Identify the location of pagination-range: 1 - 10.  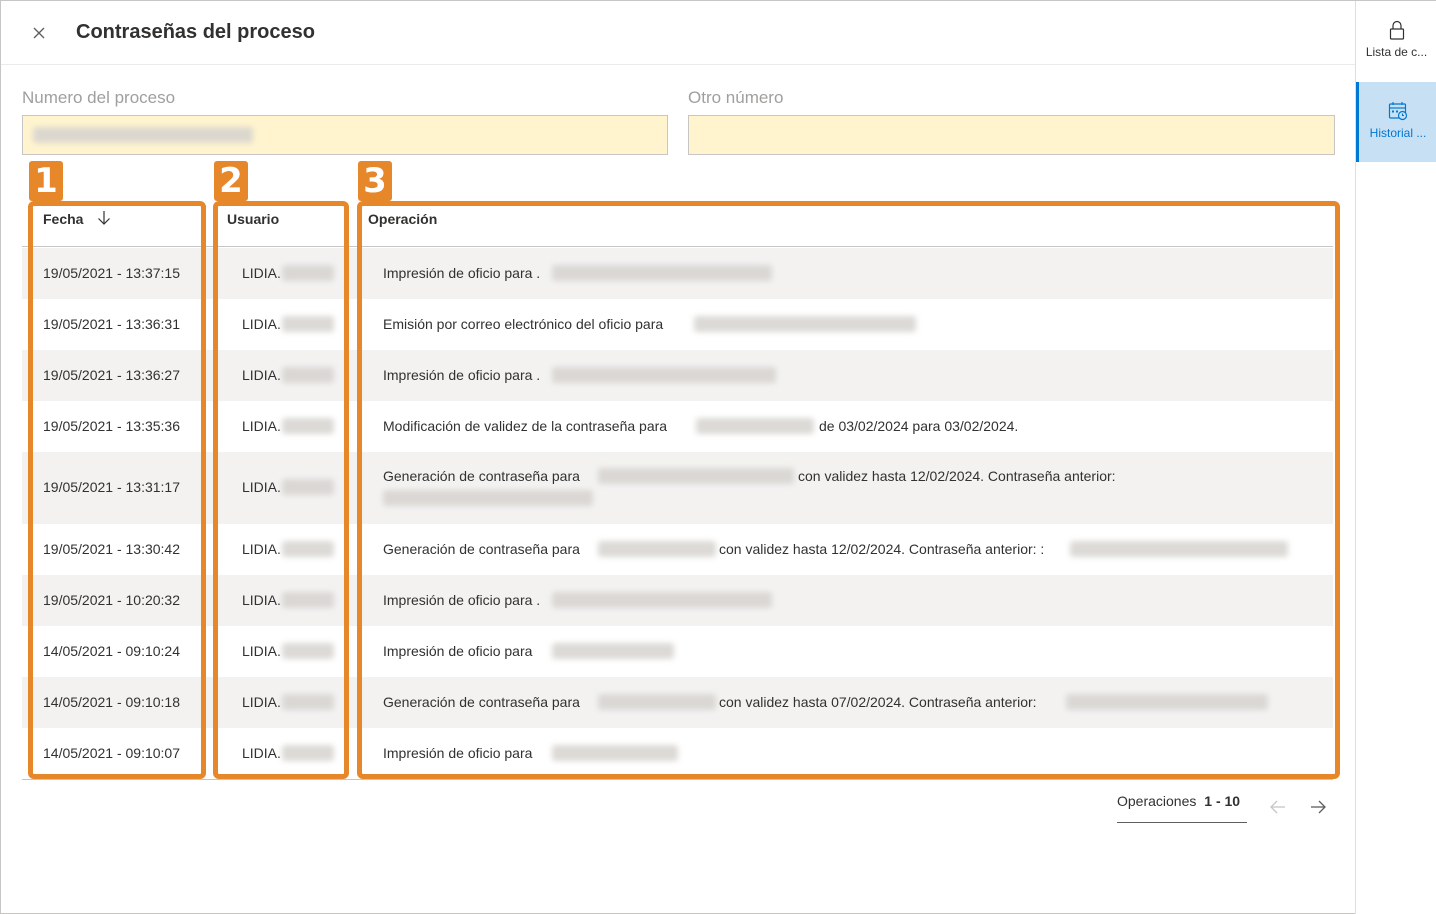
(1222, 801).